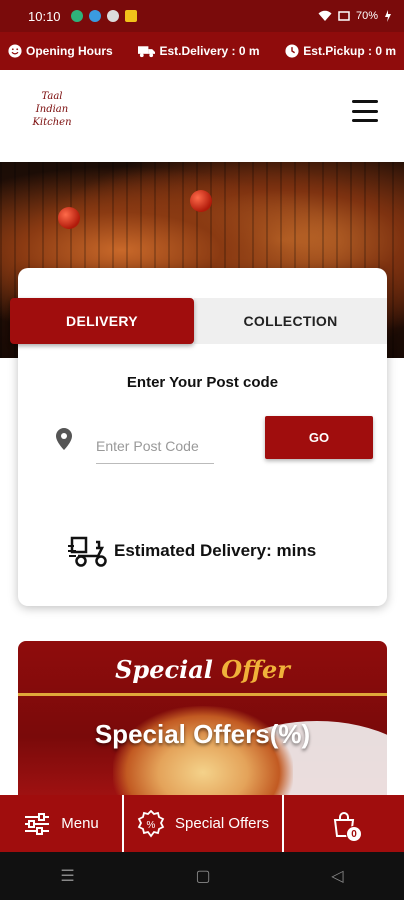 Image resolution: width=404 pixels, height=900 pixels. I want to click on app-header: Taal Indian Kitchen, so click(202, 116).